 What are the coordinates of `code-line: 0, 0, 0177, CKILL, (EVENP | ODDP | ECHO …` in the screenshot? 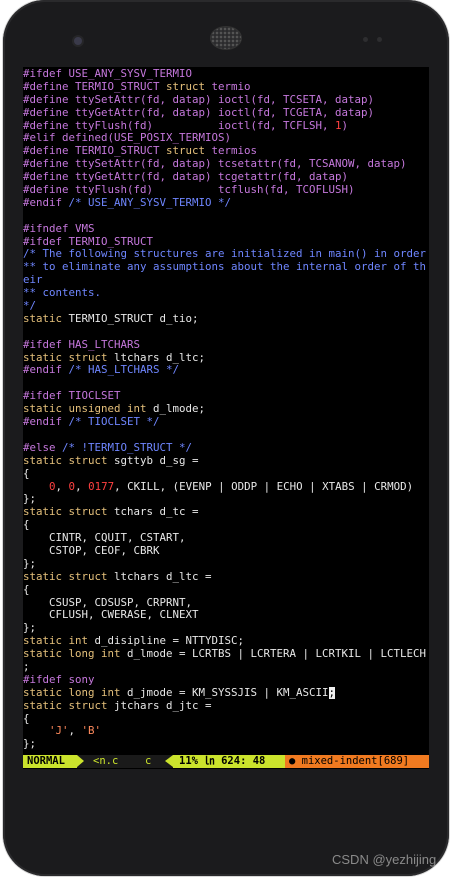 It's located at (226, 487).